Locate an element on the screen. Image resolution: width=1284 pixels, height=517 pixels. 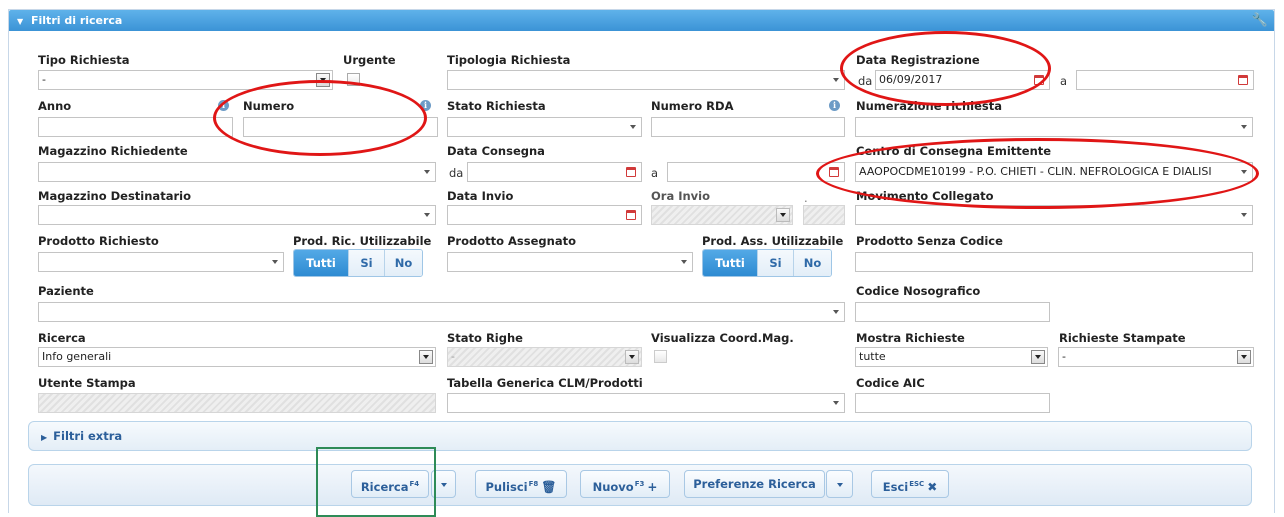
preferenze-ricerca-label: Preferenze Ricerca is located at coordinates (754, 484).